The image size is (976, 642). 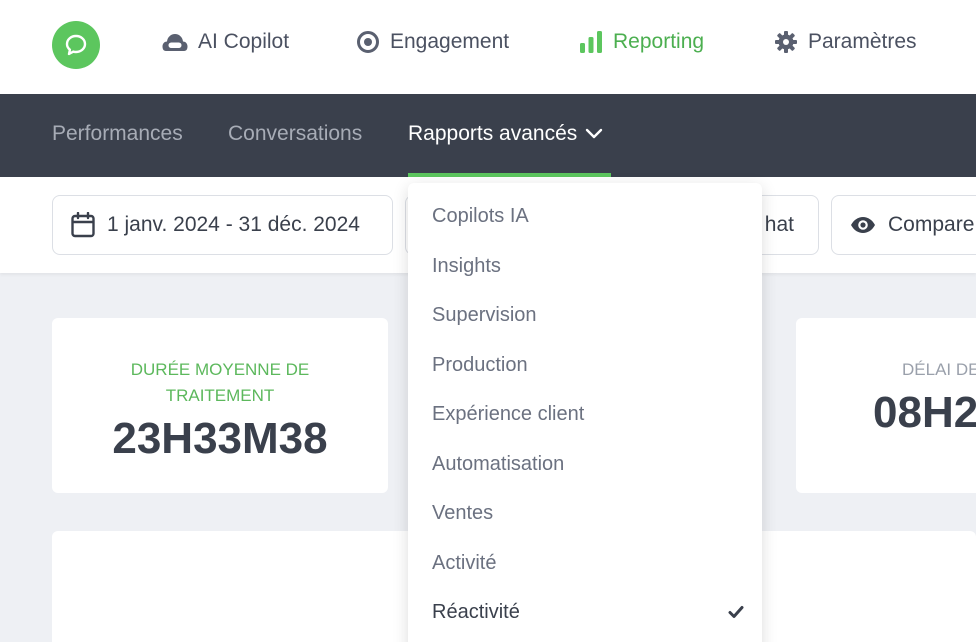 What do you see at coordinates (244, 41) in the screenshot?
I see `nav-ai-copilot-label: AI Copilot` at bounding box center [244, 41].